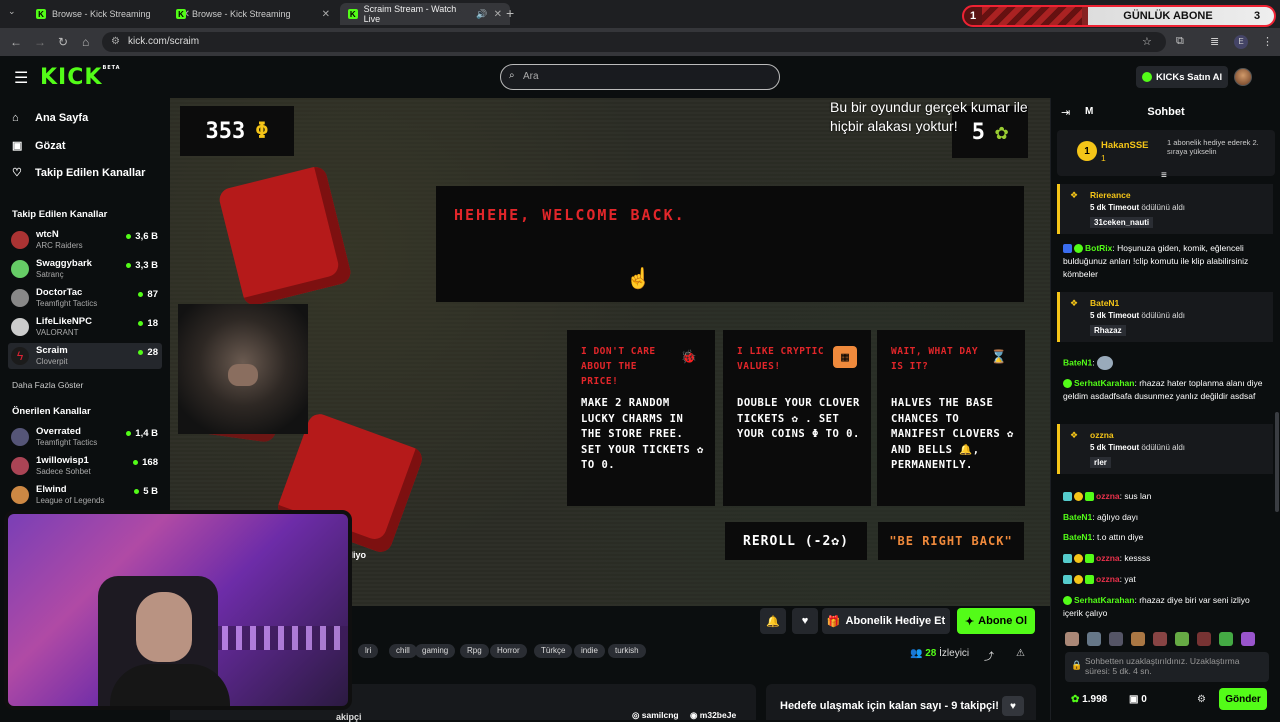  What do you see at coordinates (660, 715) in the screenshot?
I see `social-handle: samilcng` at bounding box center [660, 715].